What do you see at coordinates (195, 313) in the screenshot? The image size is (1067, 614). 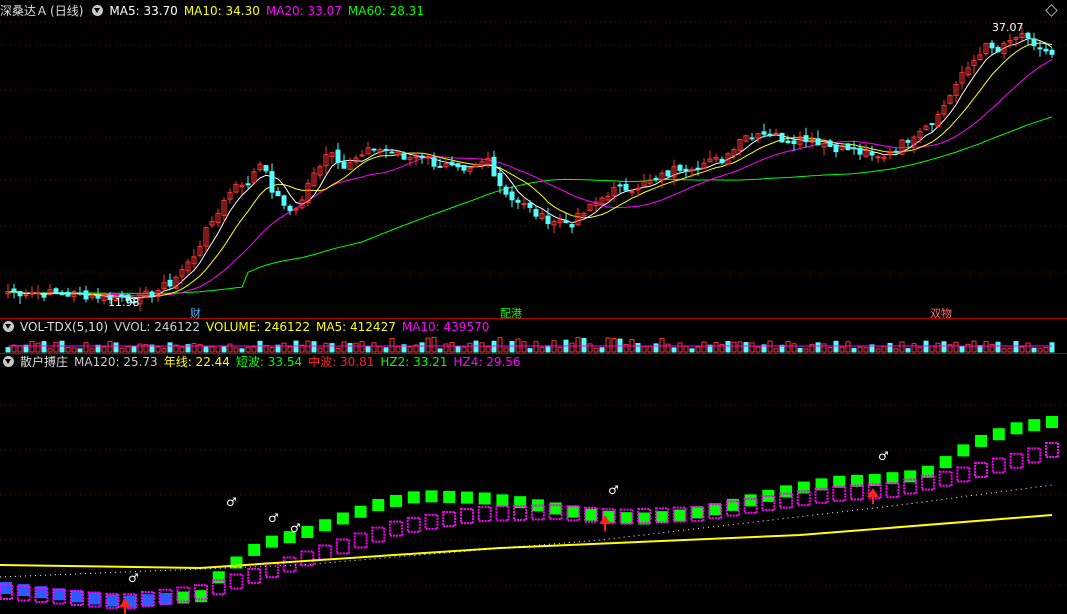 I see `event-marker: 财` at bounding box center [195, 313].